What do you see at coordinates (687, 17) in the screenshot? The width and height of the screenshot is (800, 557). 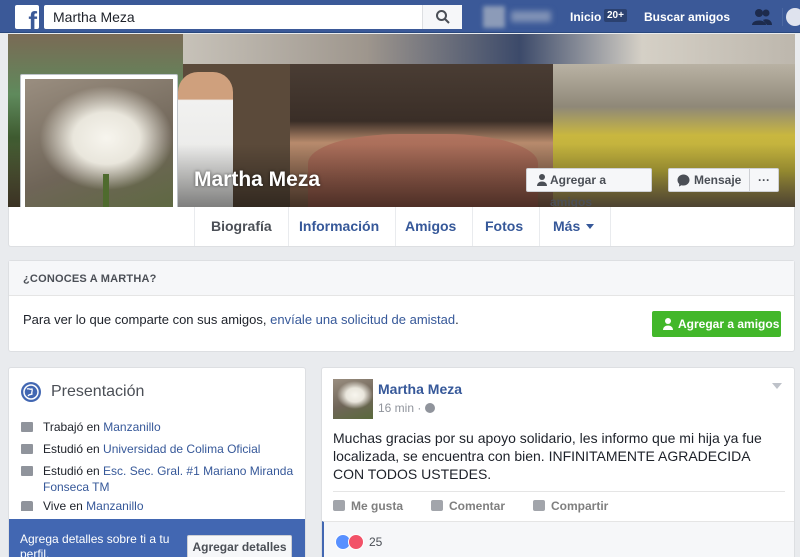 I see `find-friends-link: Buscar amigos` at bounding box center [687, 17].